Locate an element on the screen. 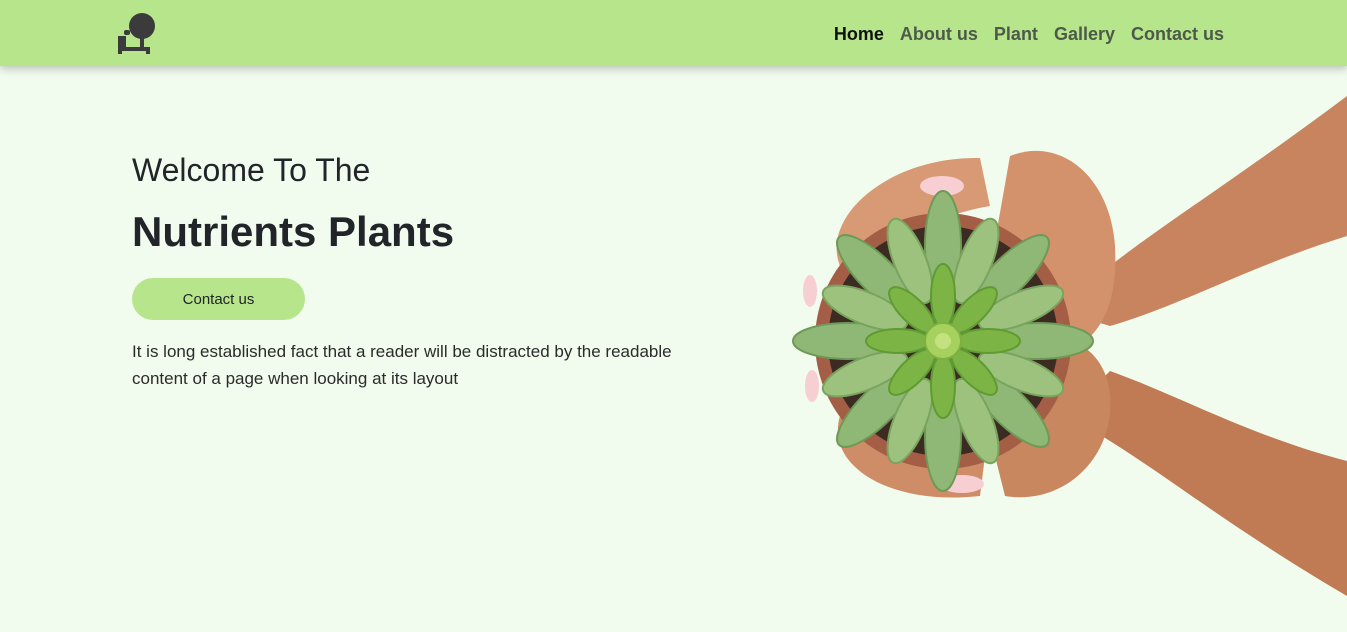 This screenshot has height=632, width=1347. nav-link-plant: Plant is located at coordinates (1016, 34).